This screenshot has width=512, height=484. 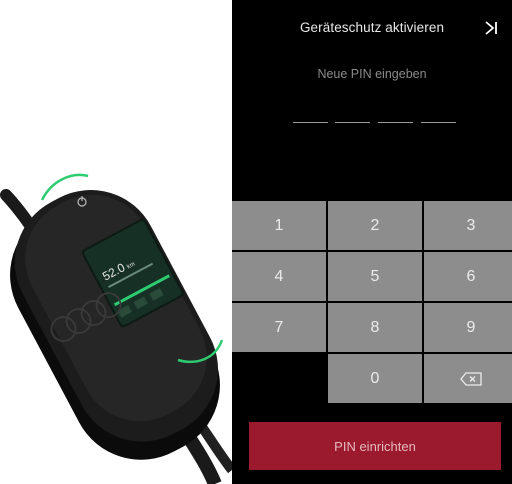 I want to click on page-title: Geräteschutz aktivieren, so click(x=372, y=27).